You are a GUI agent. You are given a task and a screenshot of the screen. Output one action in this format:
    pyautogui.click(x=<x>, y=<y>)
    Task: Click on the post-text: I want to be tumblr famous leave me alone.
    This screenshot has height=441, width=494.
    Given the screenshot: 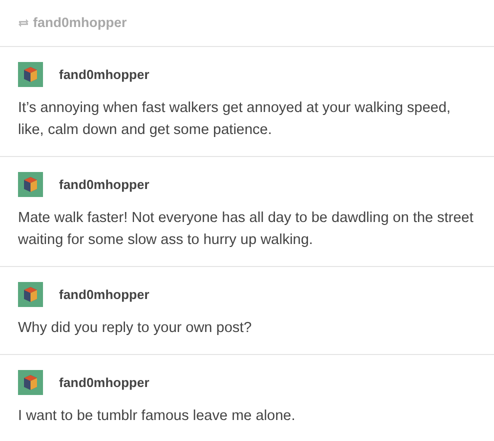 What is the action you would take?
    pyautogui.click(x=157, y=416)
    